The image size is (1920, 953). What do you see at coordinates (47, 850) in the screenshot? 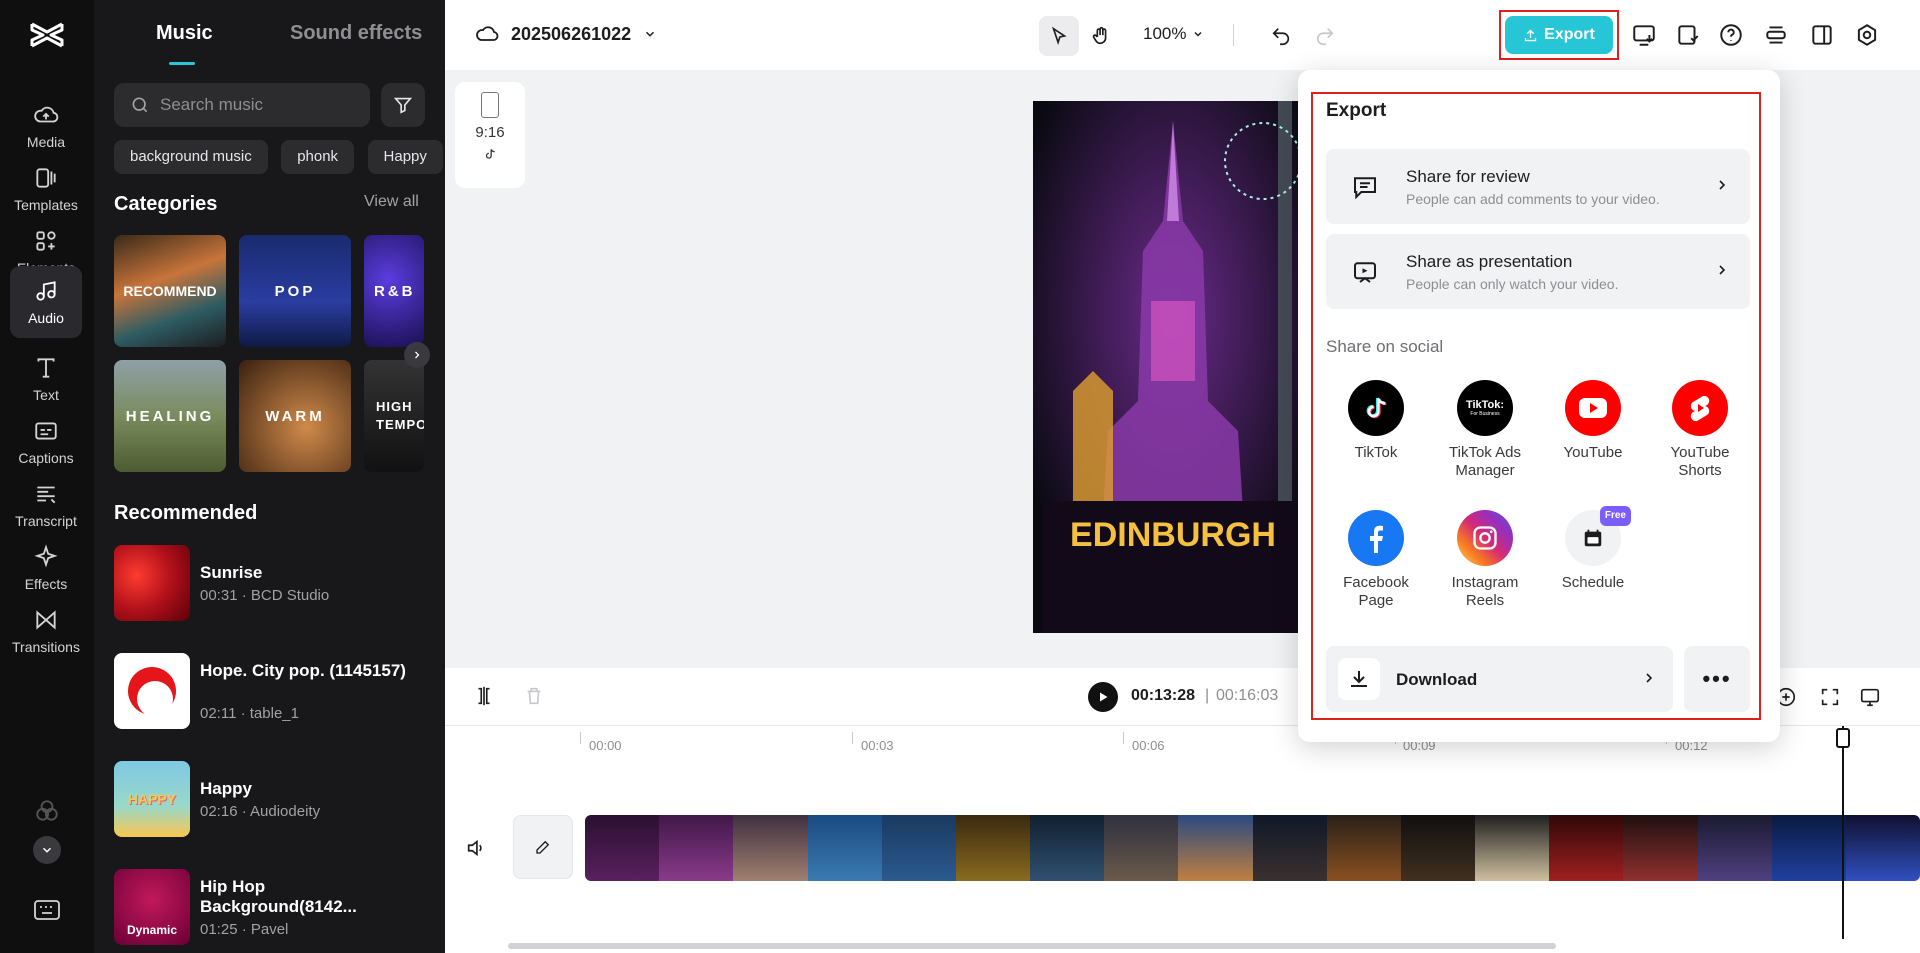
I see `rail-more-button` at bounding box center [47, 850].